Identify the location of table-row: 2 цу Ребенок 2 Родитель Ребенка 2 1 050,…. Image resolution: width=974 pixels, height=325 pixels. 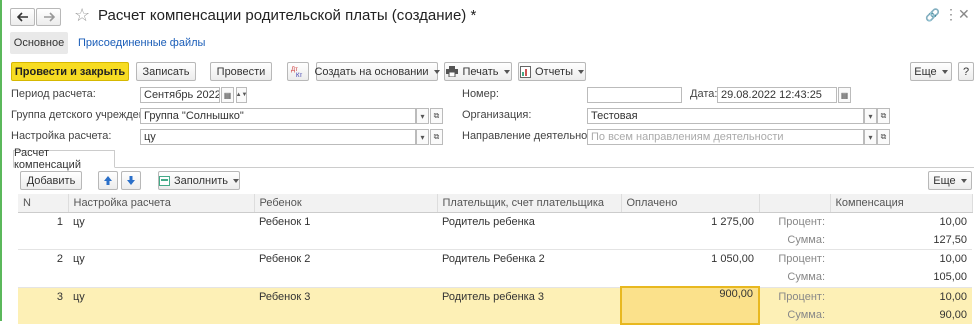
(495, 259).